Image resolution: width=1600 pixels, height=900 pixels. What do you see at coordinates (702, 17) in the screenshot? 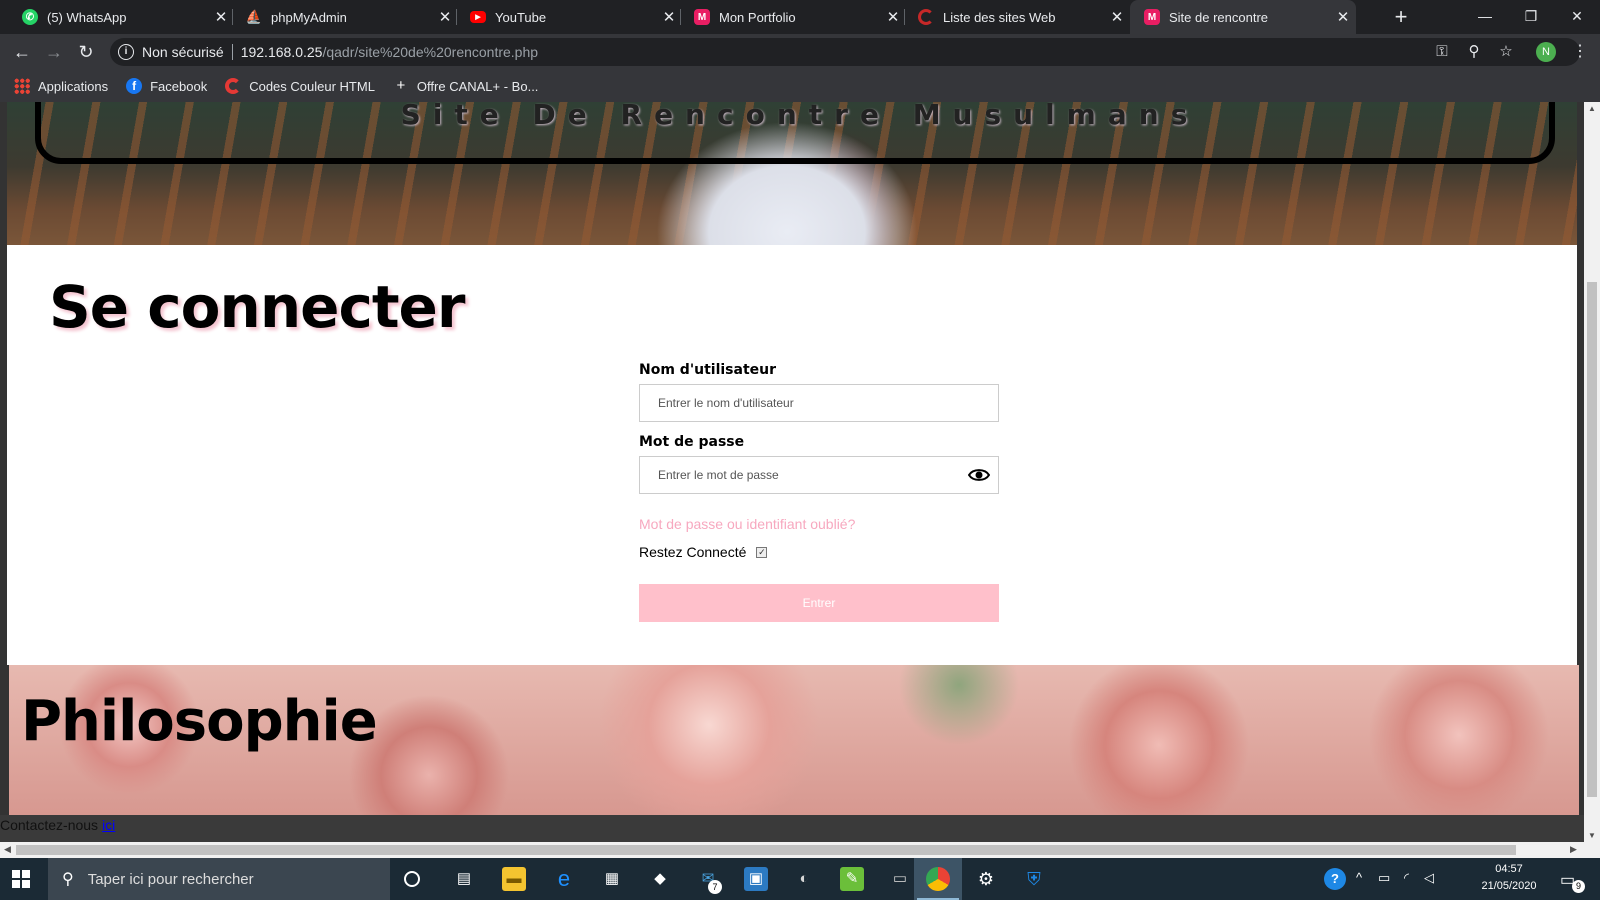
I see `portfolio-icon: M` at bounding box center [702, 17].